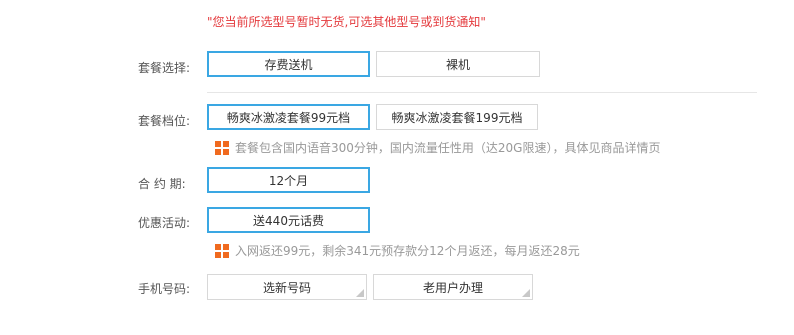 The image size is (794, 335). Describe the element at coordinates (288, 117) in the screenshot. I see `plan-option-99: 畅爽冰激凌套餐99元档` at that location.